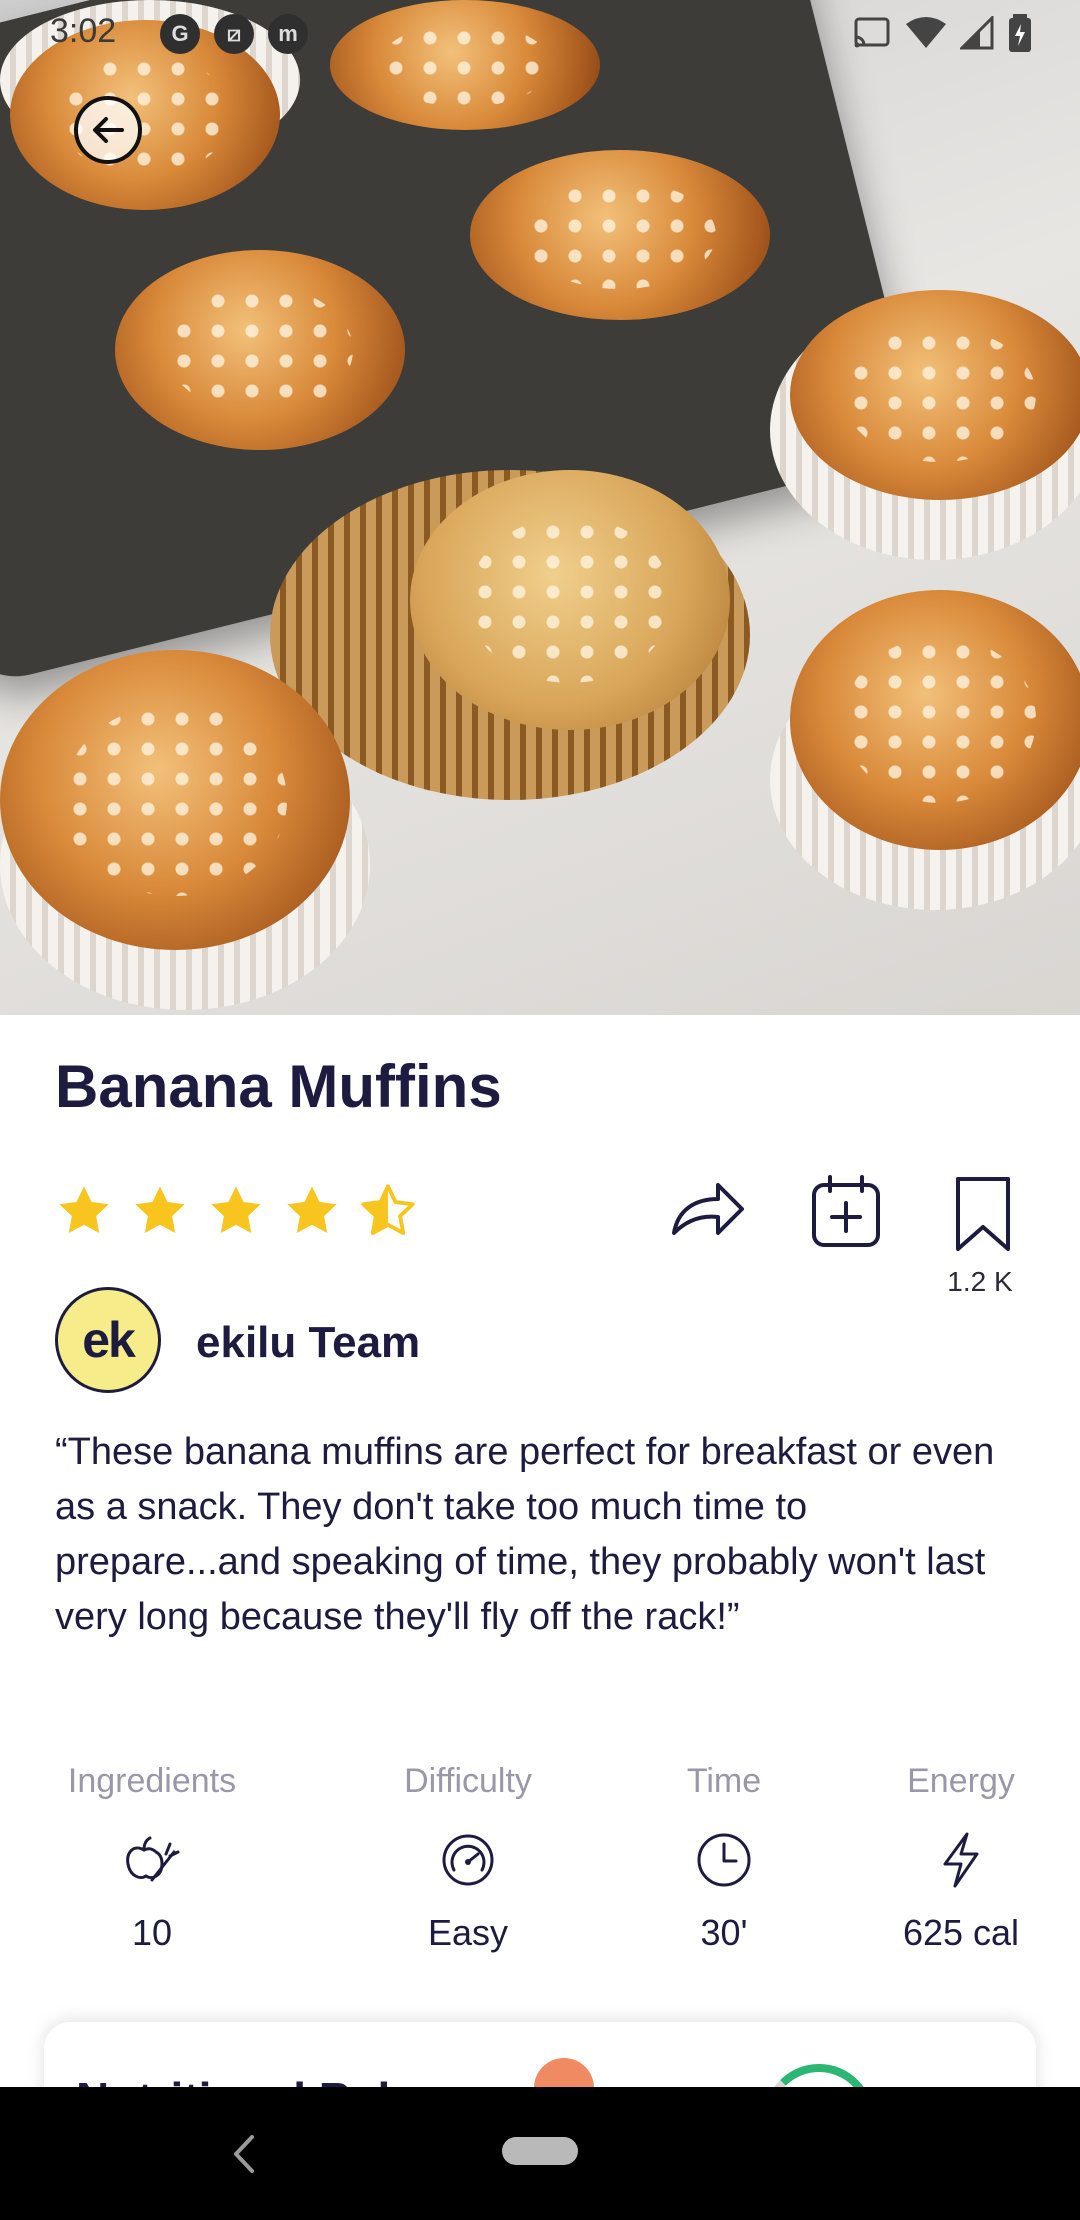 The width and height of the screenshot is (1080, 2220). What do you see at coordinates (388, 1209) in the screenshot?
I see `star-half-icon` at bounding box center [388, 1209].